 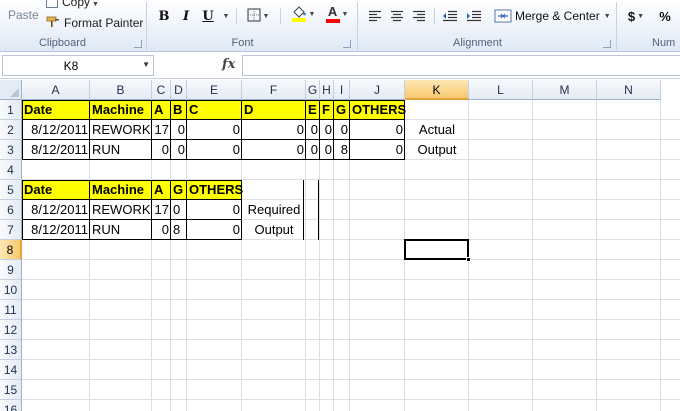 I want to click on row-header-5: 5, so click(x=11, y=190).